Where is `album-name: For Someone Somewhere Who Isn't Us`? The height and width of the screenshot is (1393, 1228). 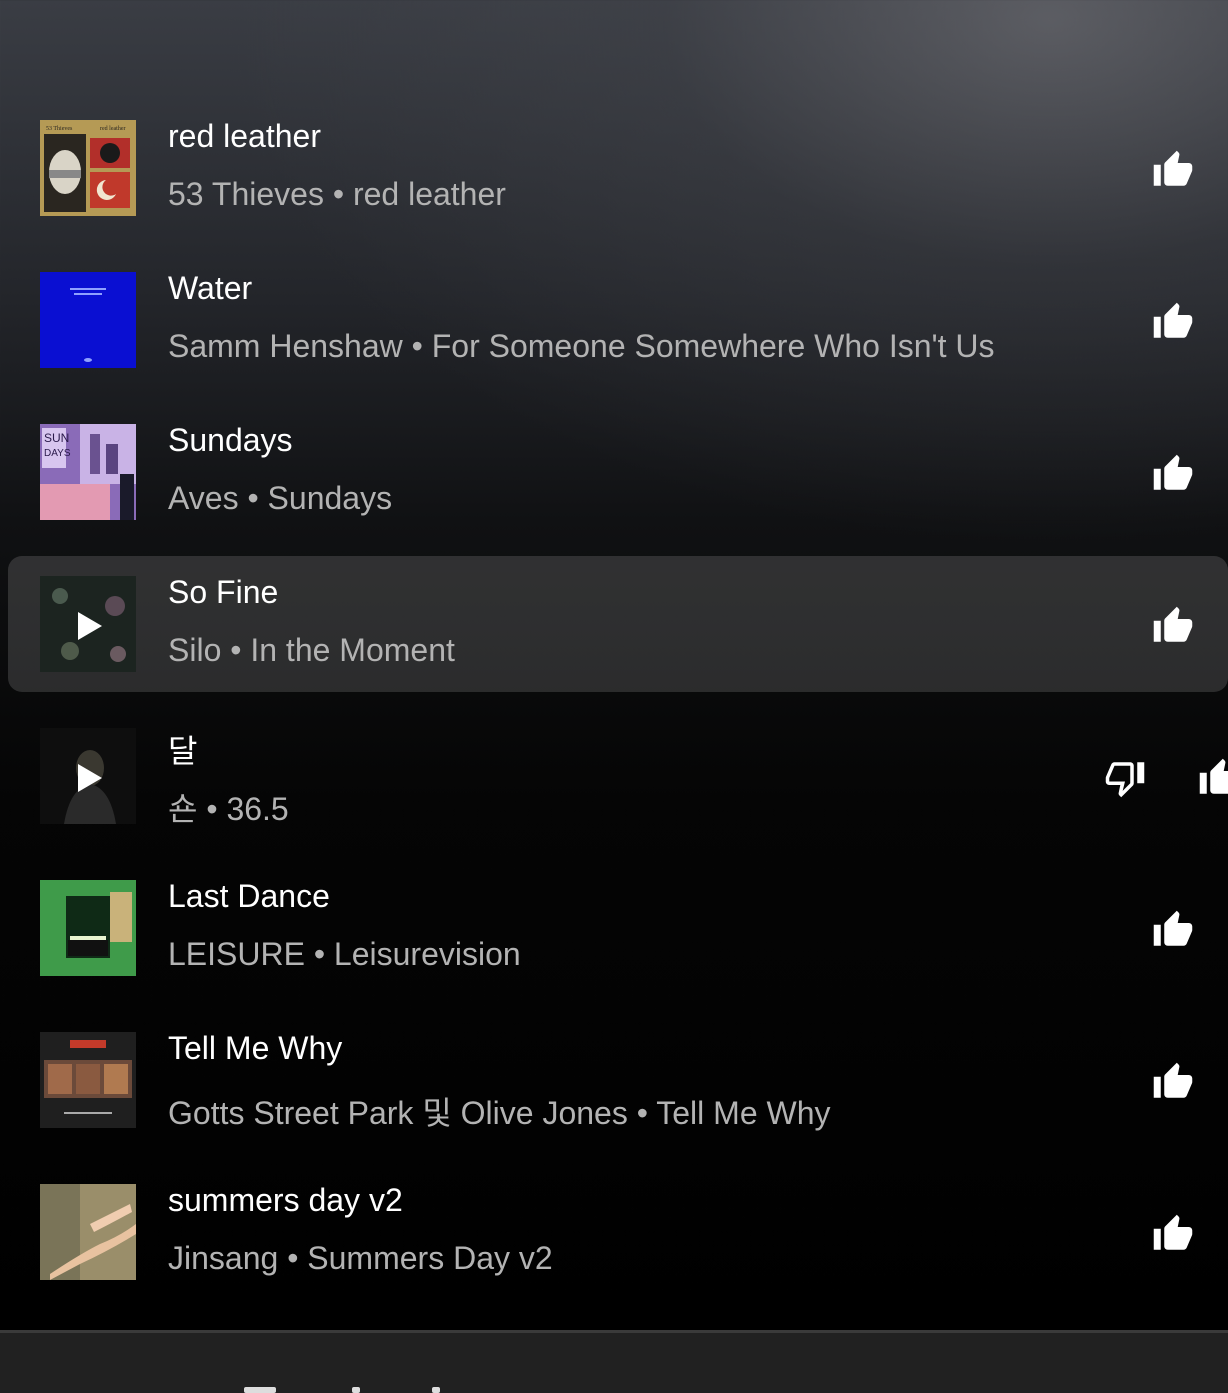
album-name: For Someone Somewhere Who Isn't Us is located at coordinates (713, 346).